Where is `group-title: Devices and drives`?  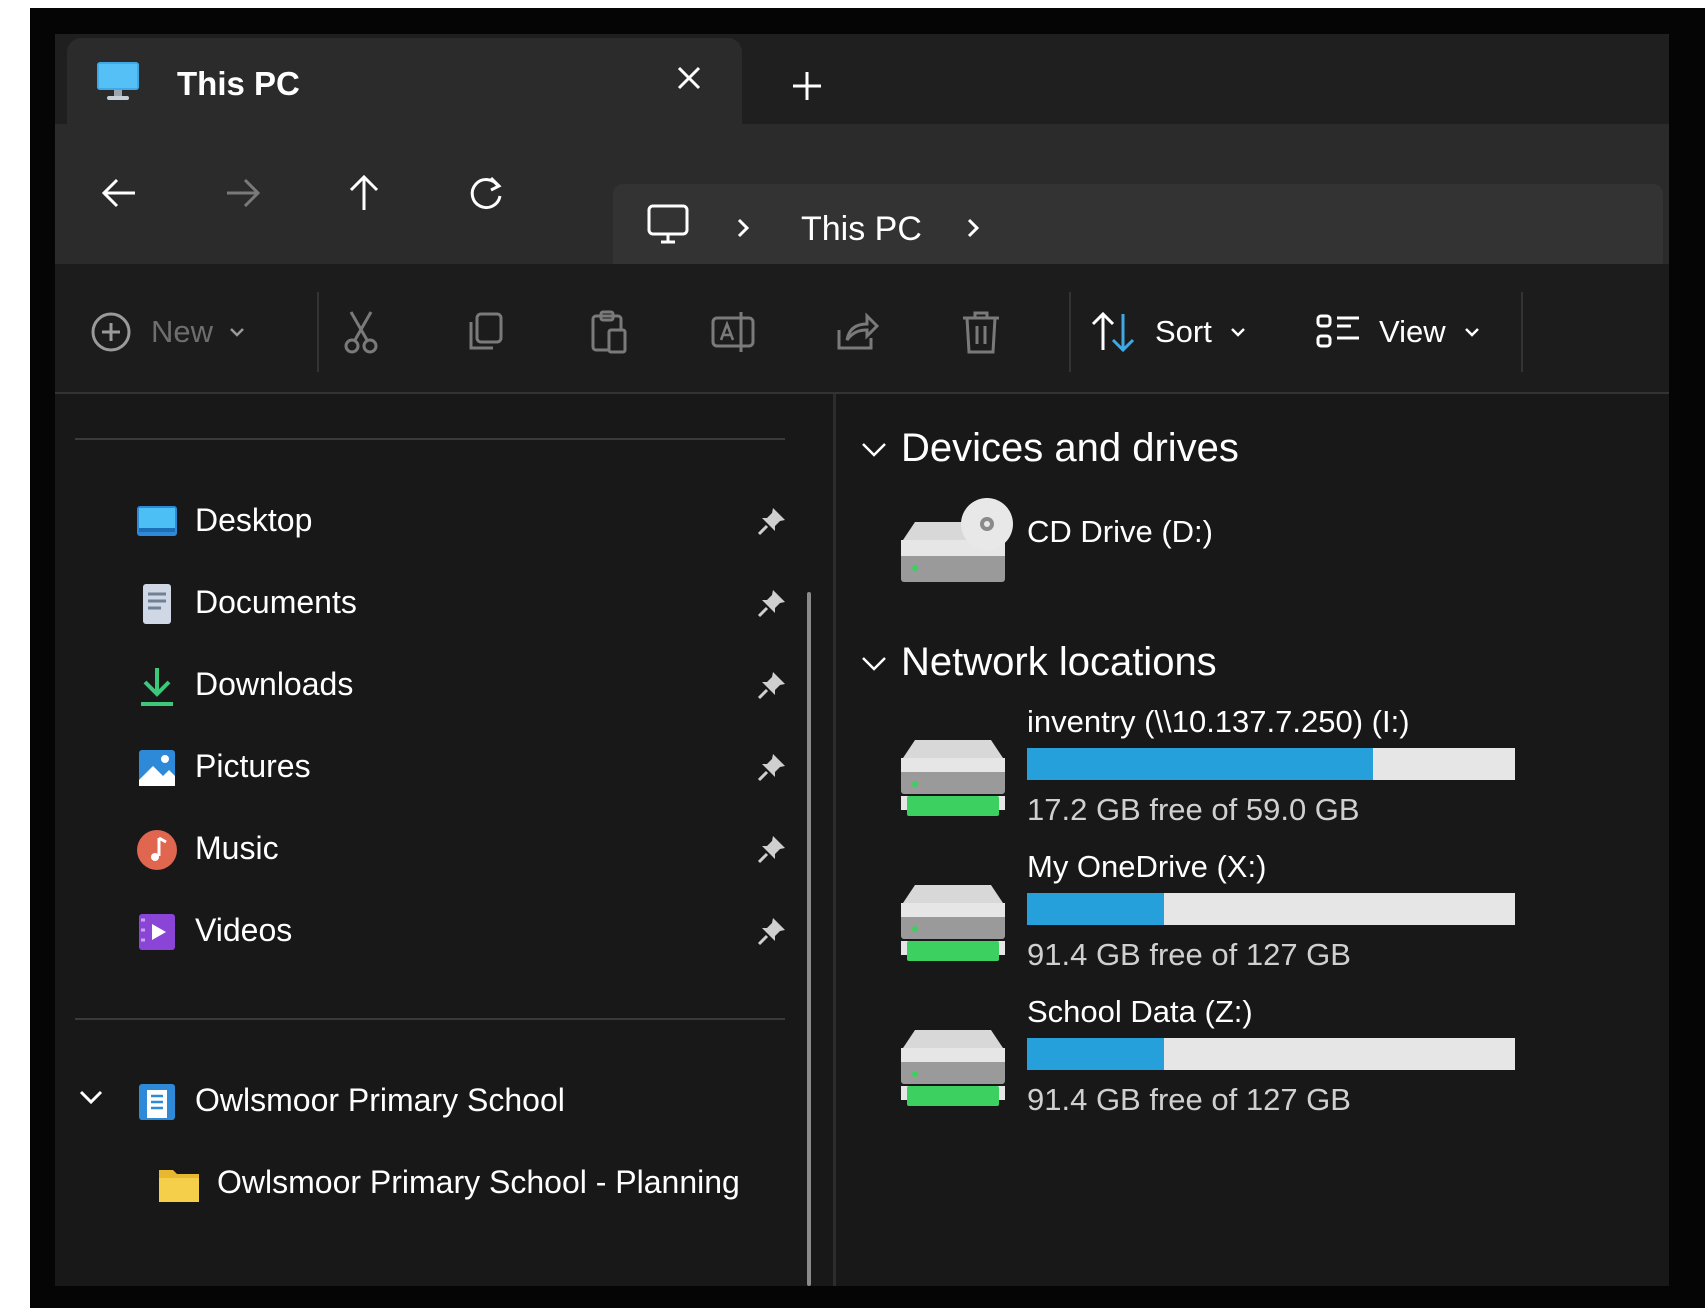 group-title: Devices and drives is located at coordinates (1070, 448).